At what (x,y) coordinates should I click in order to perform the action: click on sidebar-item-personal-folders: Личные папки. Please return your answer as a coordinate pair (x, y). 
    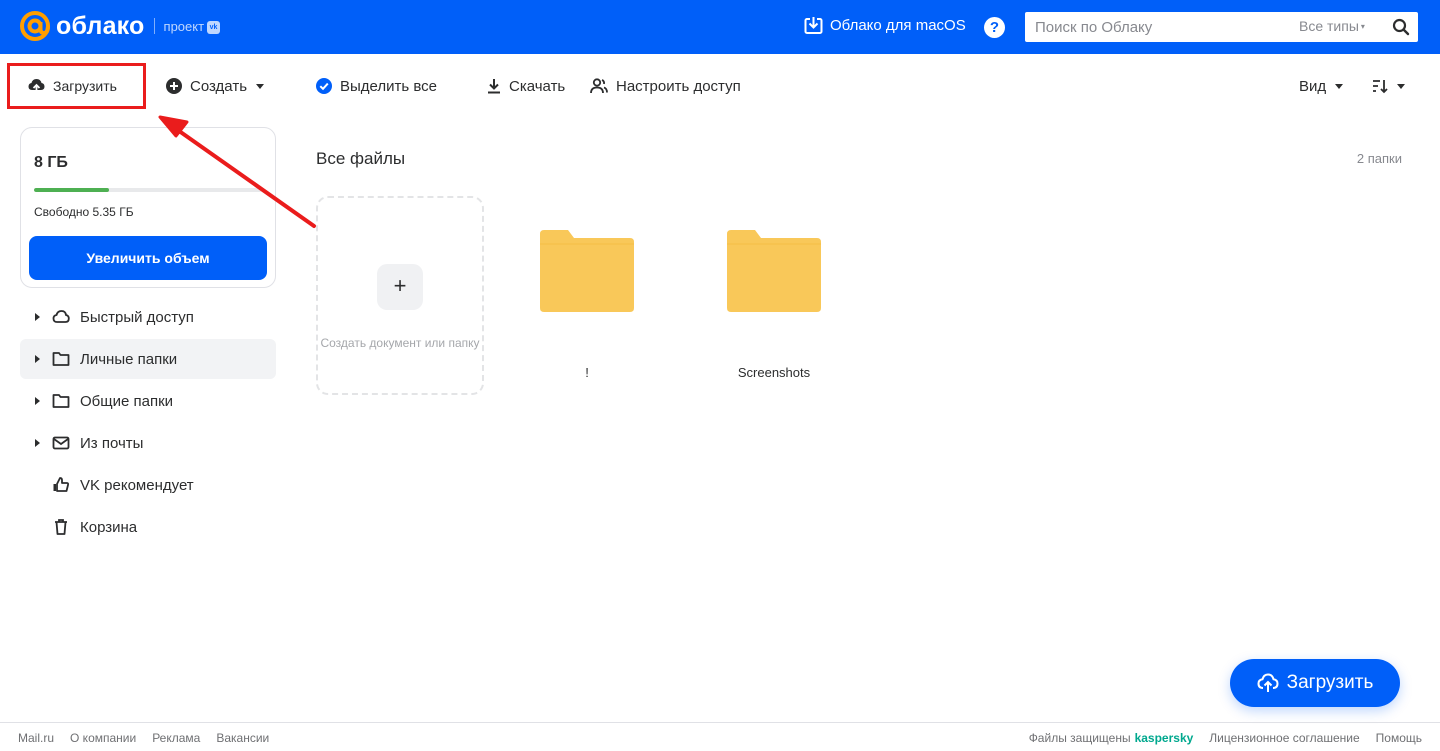
    Looking at the image, I should click on (148, 359).